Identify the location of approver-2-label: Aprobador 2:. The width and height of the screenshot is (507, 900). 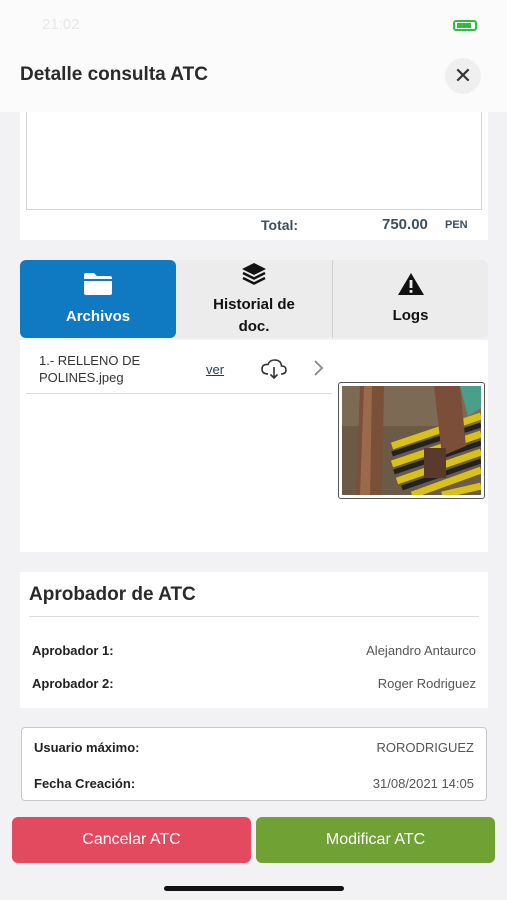
(73, 683).